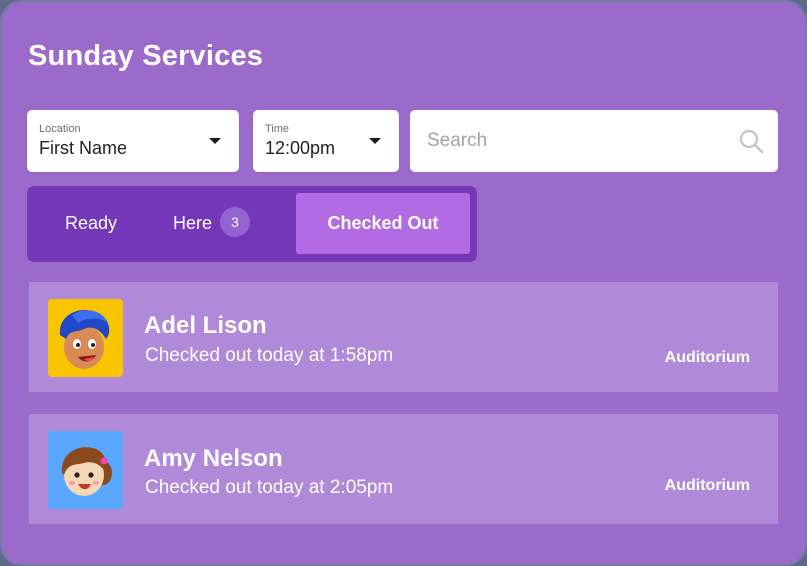 This screenshot has width=807, height=566. I want to click on girl-avatar-icon, so click(85, 470).